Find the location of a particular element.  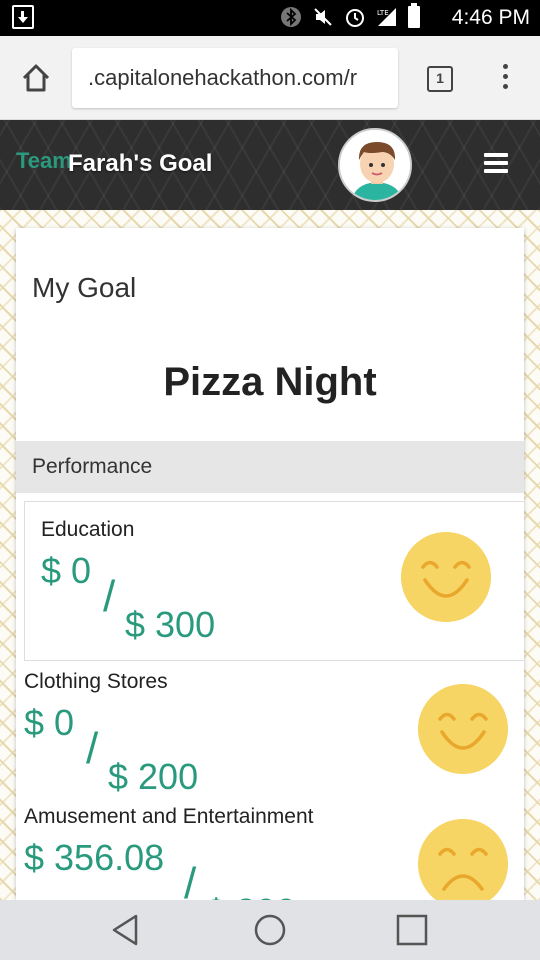

alarm-icon is located at coordinates (355, 18).